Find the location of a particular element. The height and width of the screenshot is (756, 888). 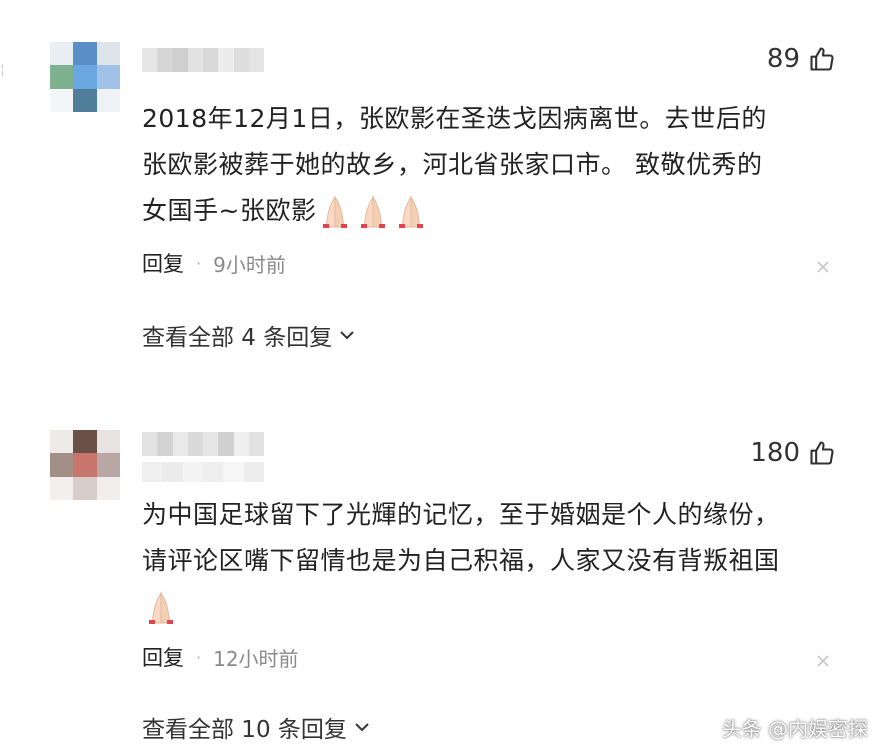

comment-line: 女国手~张欧影 is located at coordinates (492, 211).